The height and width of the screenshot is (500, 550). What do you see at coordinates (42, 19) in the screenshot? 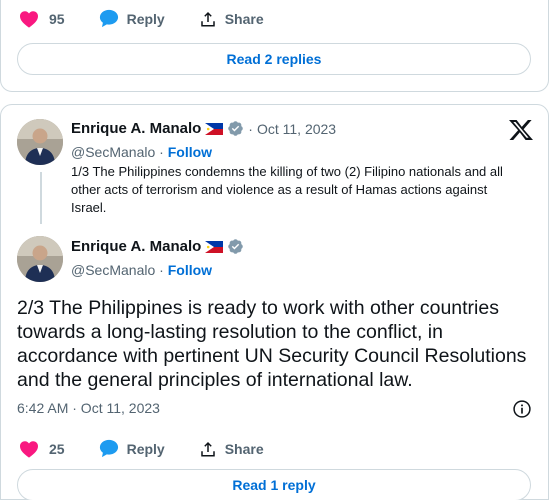
I see `like-button: 95` at bounding box center [42, 19].